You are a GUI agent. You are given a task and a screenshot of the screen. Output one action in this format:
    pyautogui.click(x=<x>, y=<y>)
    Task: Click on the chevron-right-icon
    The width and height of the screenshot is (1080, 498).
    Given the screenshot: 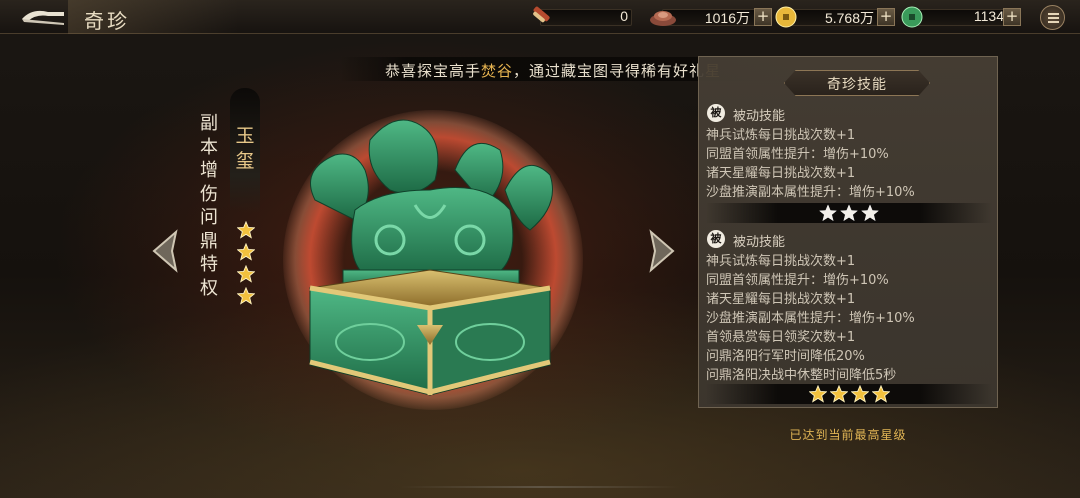 What is the action you would take?
    pyautogui.click(x=662, y=251)
    